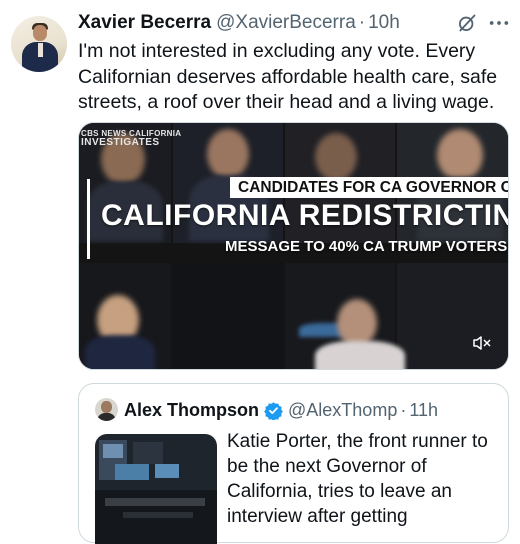  I want to click on video-subline: MESSAGE TO 40% CA TRUMP VOTERS?, so click(367, 246).